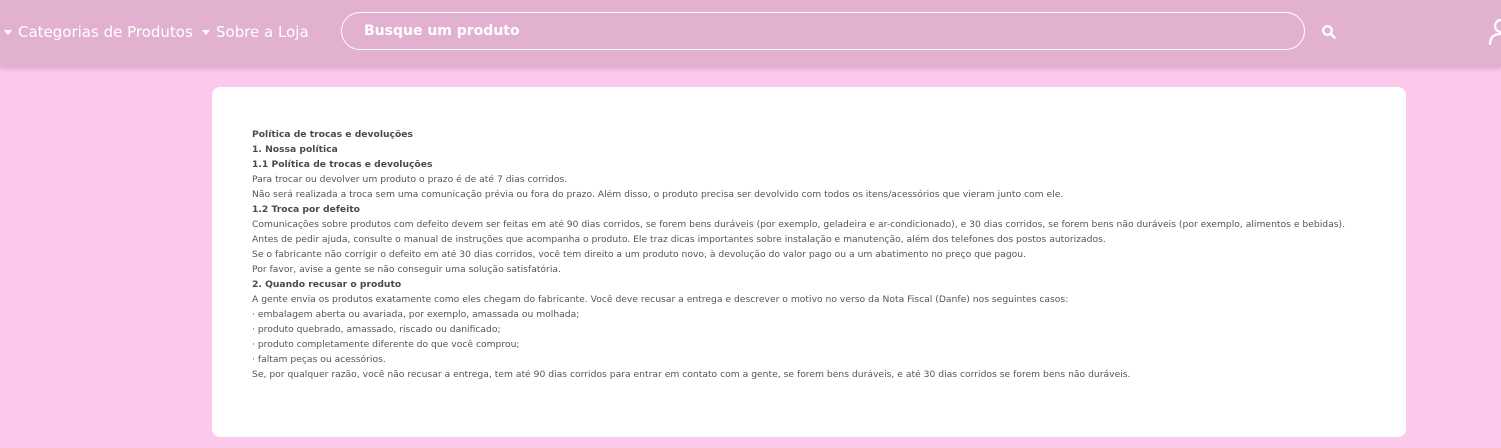  What do you see at coordinates (306, 209) in the screenshot?
I see `section-1-2-title: 1.2 Troca por defeito` at bounding box center [306, 209].